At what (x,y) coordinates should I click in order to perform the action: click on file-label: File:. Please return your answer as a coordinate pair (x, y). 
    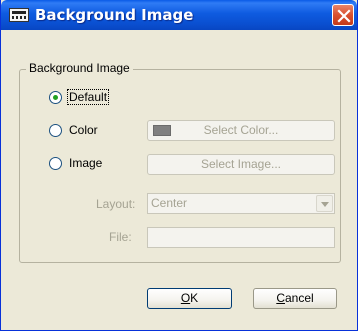
    Looking at the image, I should click on (120, 237).